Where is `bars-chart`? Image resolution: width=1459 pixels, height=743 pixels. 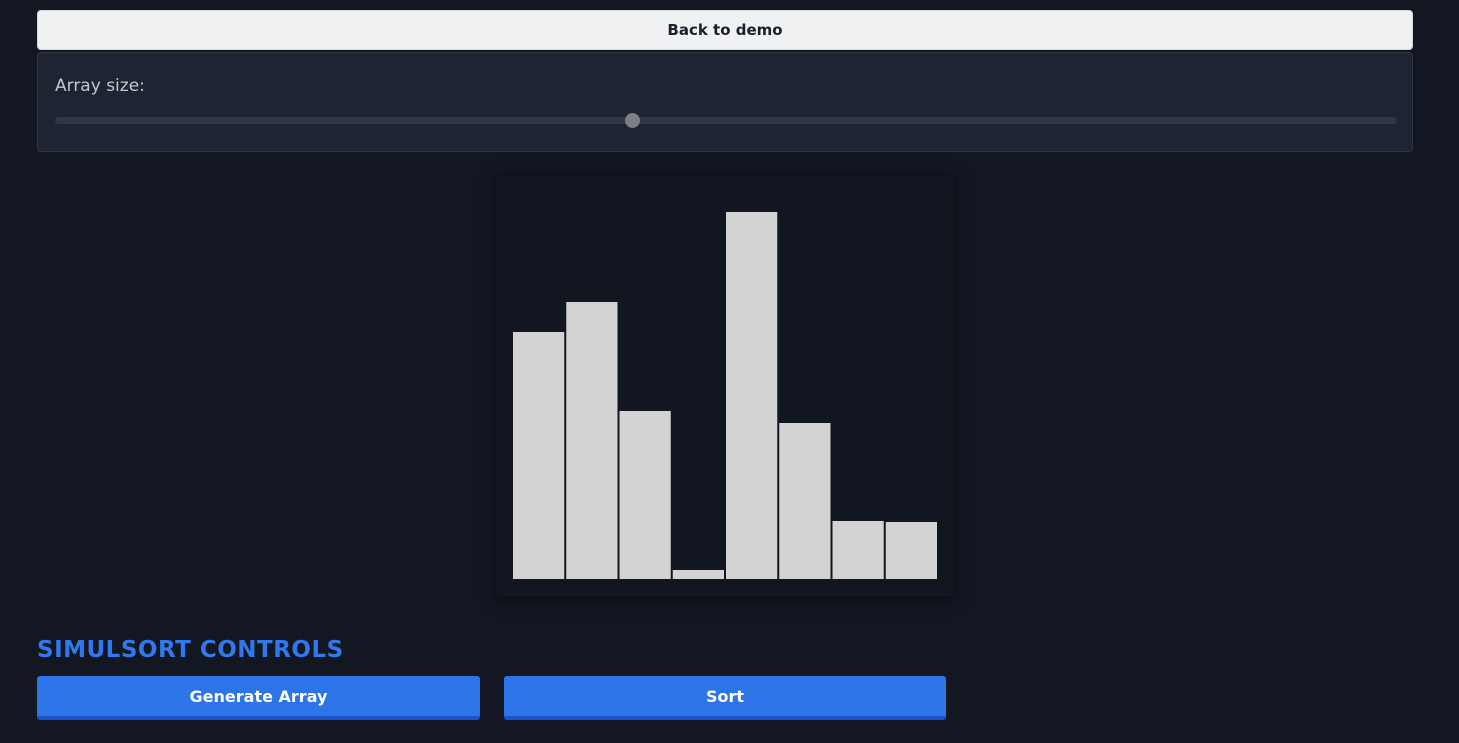 bars-chart is located at coordinates (725, 395).